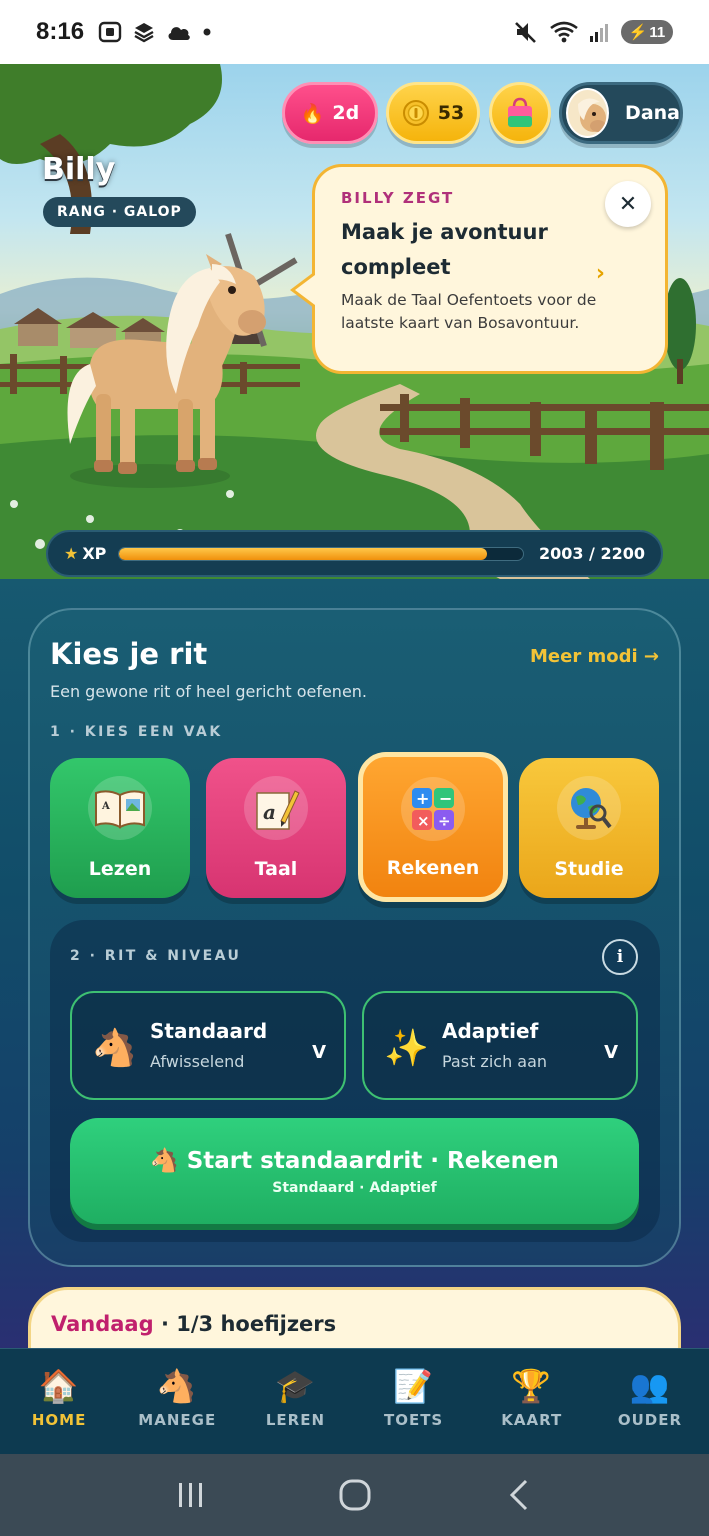 Image resolution: width=709 pixels, height=1536 pixels. Describe the element at coordinates (415, 113) in the screenshot. I see `coin-icon` at that location.